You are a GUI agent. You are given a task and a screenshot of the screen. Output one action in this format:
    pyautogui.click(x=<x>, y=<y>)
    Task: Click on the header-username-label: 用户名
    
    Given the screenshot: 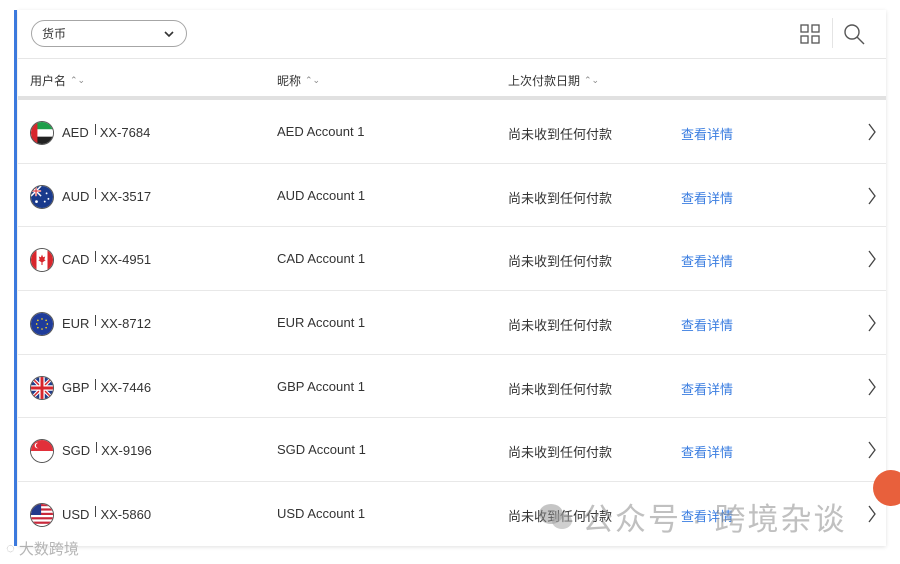 What is the action you would take?
    pyautogui.click(x=48, y=81)
    